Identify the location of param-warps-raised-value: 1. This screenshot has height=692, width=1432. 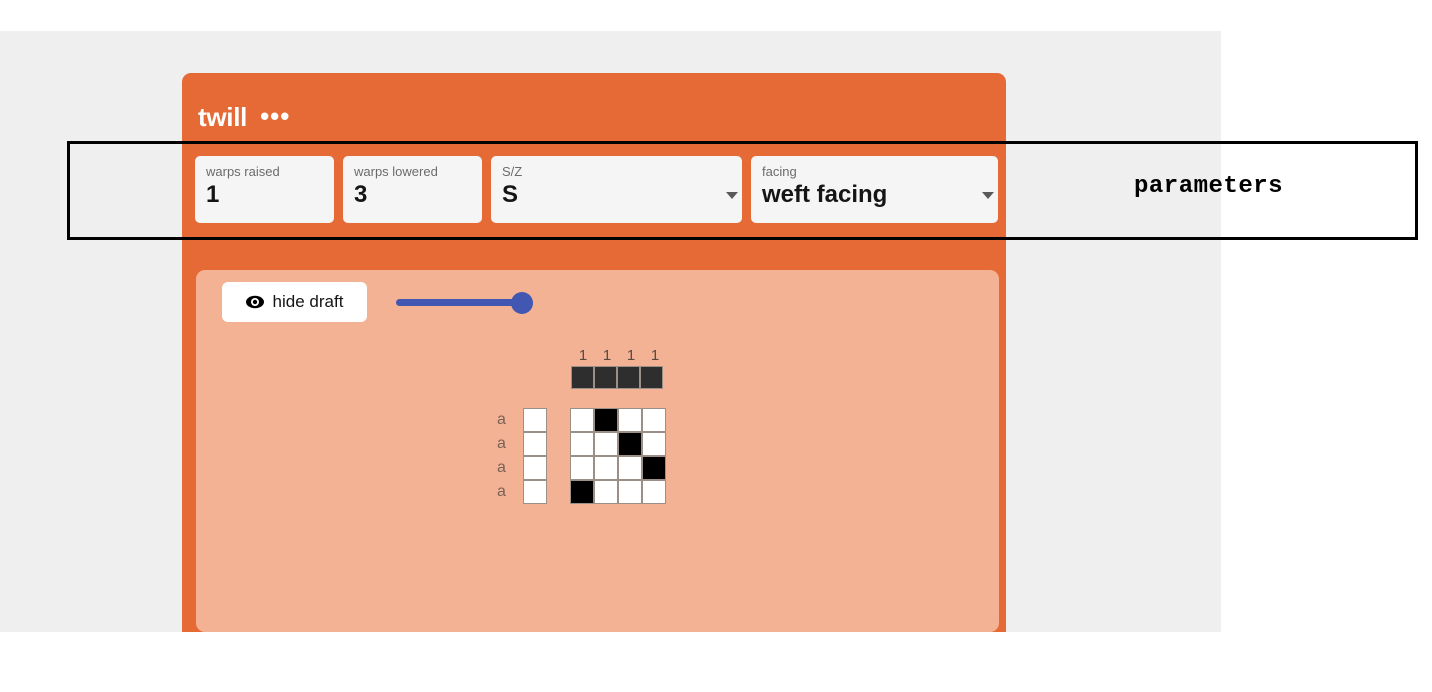
(213, 195).